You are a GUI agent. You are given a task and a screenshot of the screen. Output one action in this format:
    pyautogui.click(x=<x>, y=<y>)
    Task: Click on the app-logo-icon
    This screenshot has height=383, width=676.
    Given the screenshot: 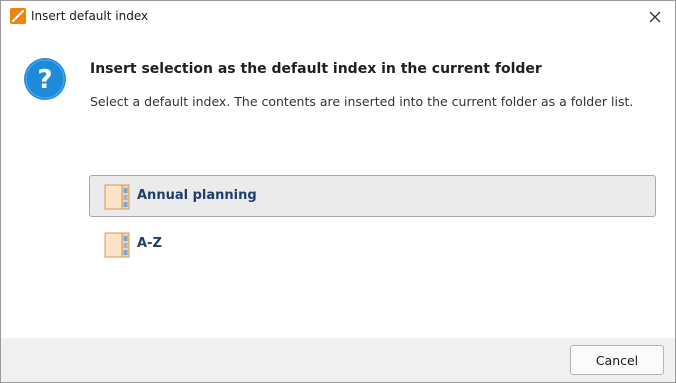 What is the action you would take?
    pyautogui.click(x=18, y=16)
    